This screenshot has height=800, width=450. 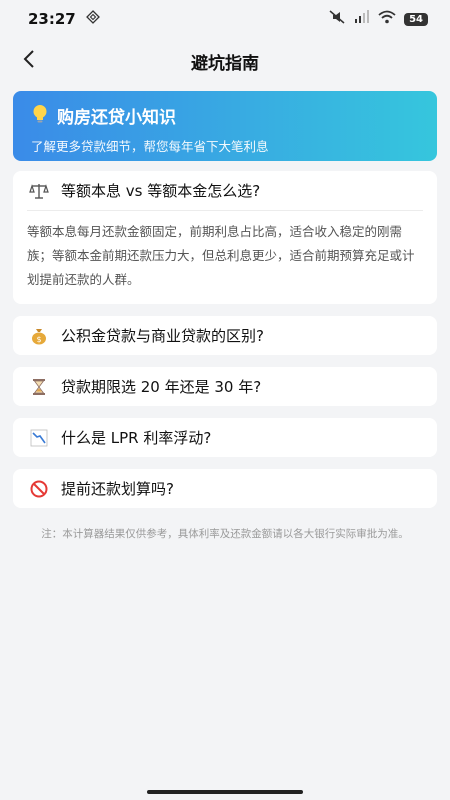 What do you see at coordinates (162, 336) in the screenshot?
I see `faq-question: 公积金贷款与商业贷款的区别?` at bounding box center [162, 336].